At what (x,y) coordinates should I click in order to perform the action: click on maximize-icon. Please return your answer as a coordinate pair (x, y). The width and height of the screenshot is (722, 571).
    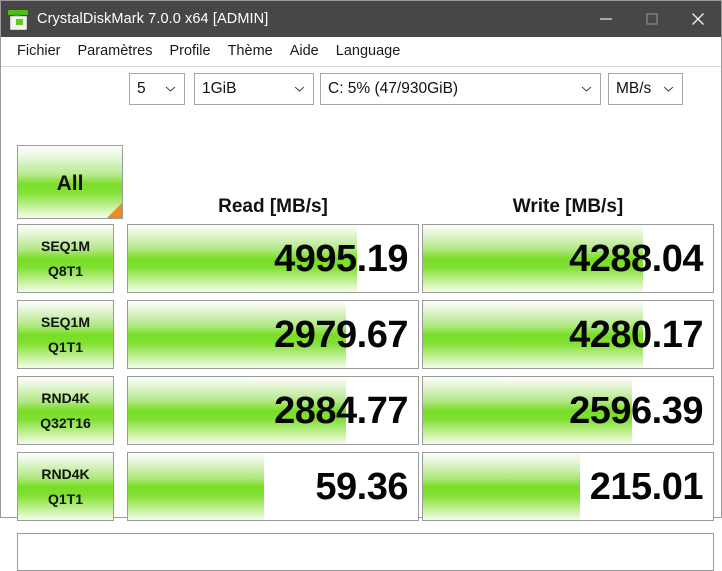
    Looking at the image, I should click on (652, 19).